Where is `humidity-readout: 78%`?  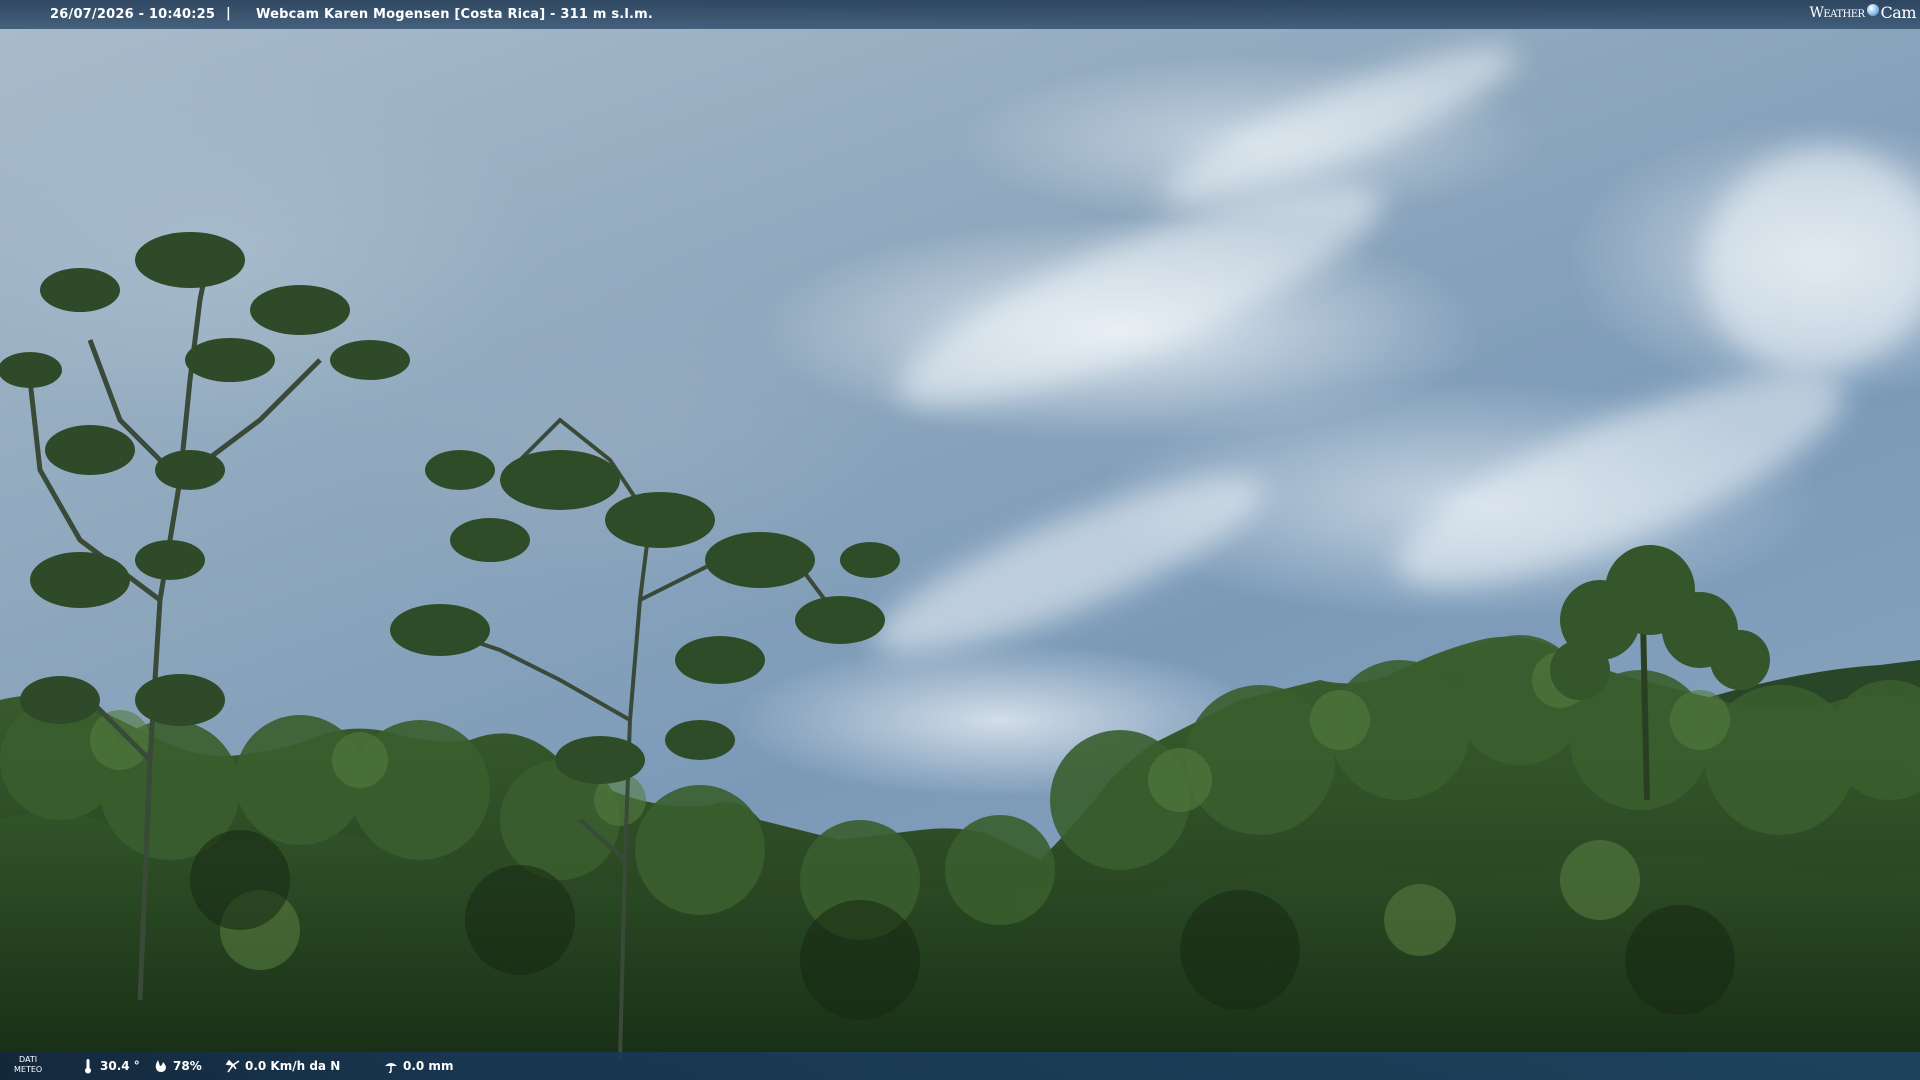 humidity-readout: 78% is located at coordinates (177, 1066).